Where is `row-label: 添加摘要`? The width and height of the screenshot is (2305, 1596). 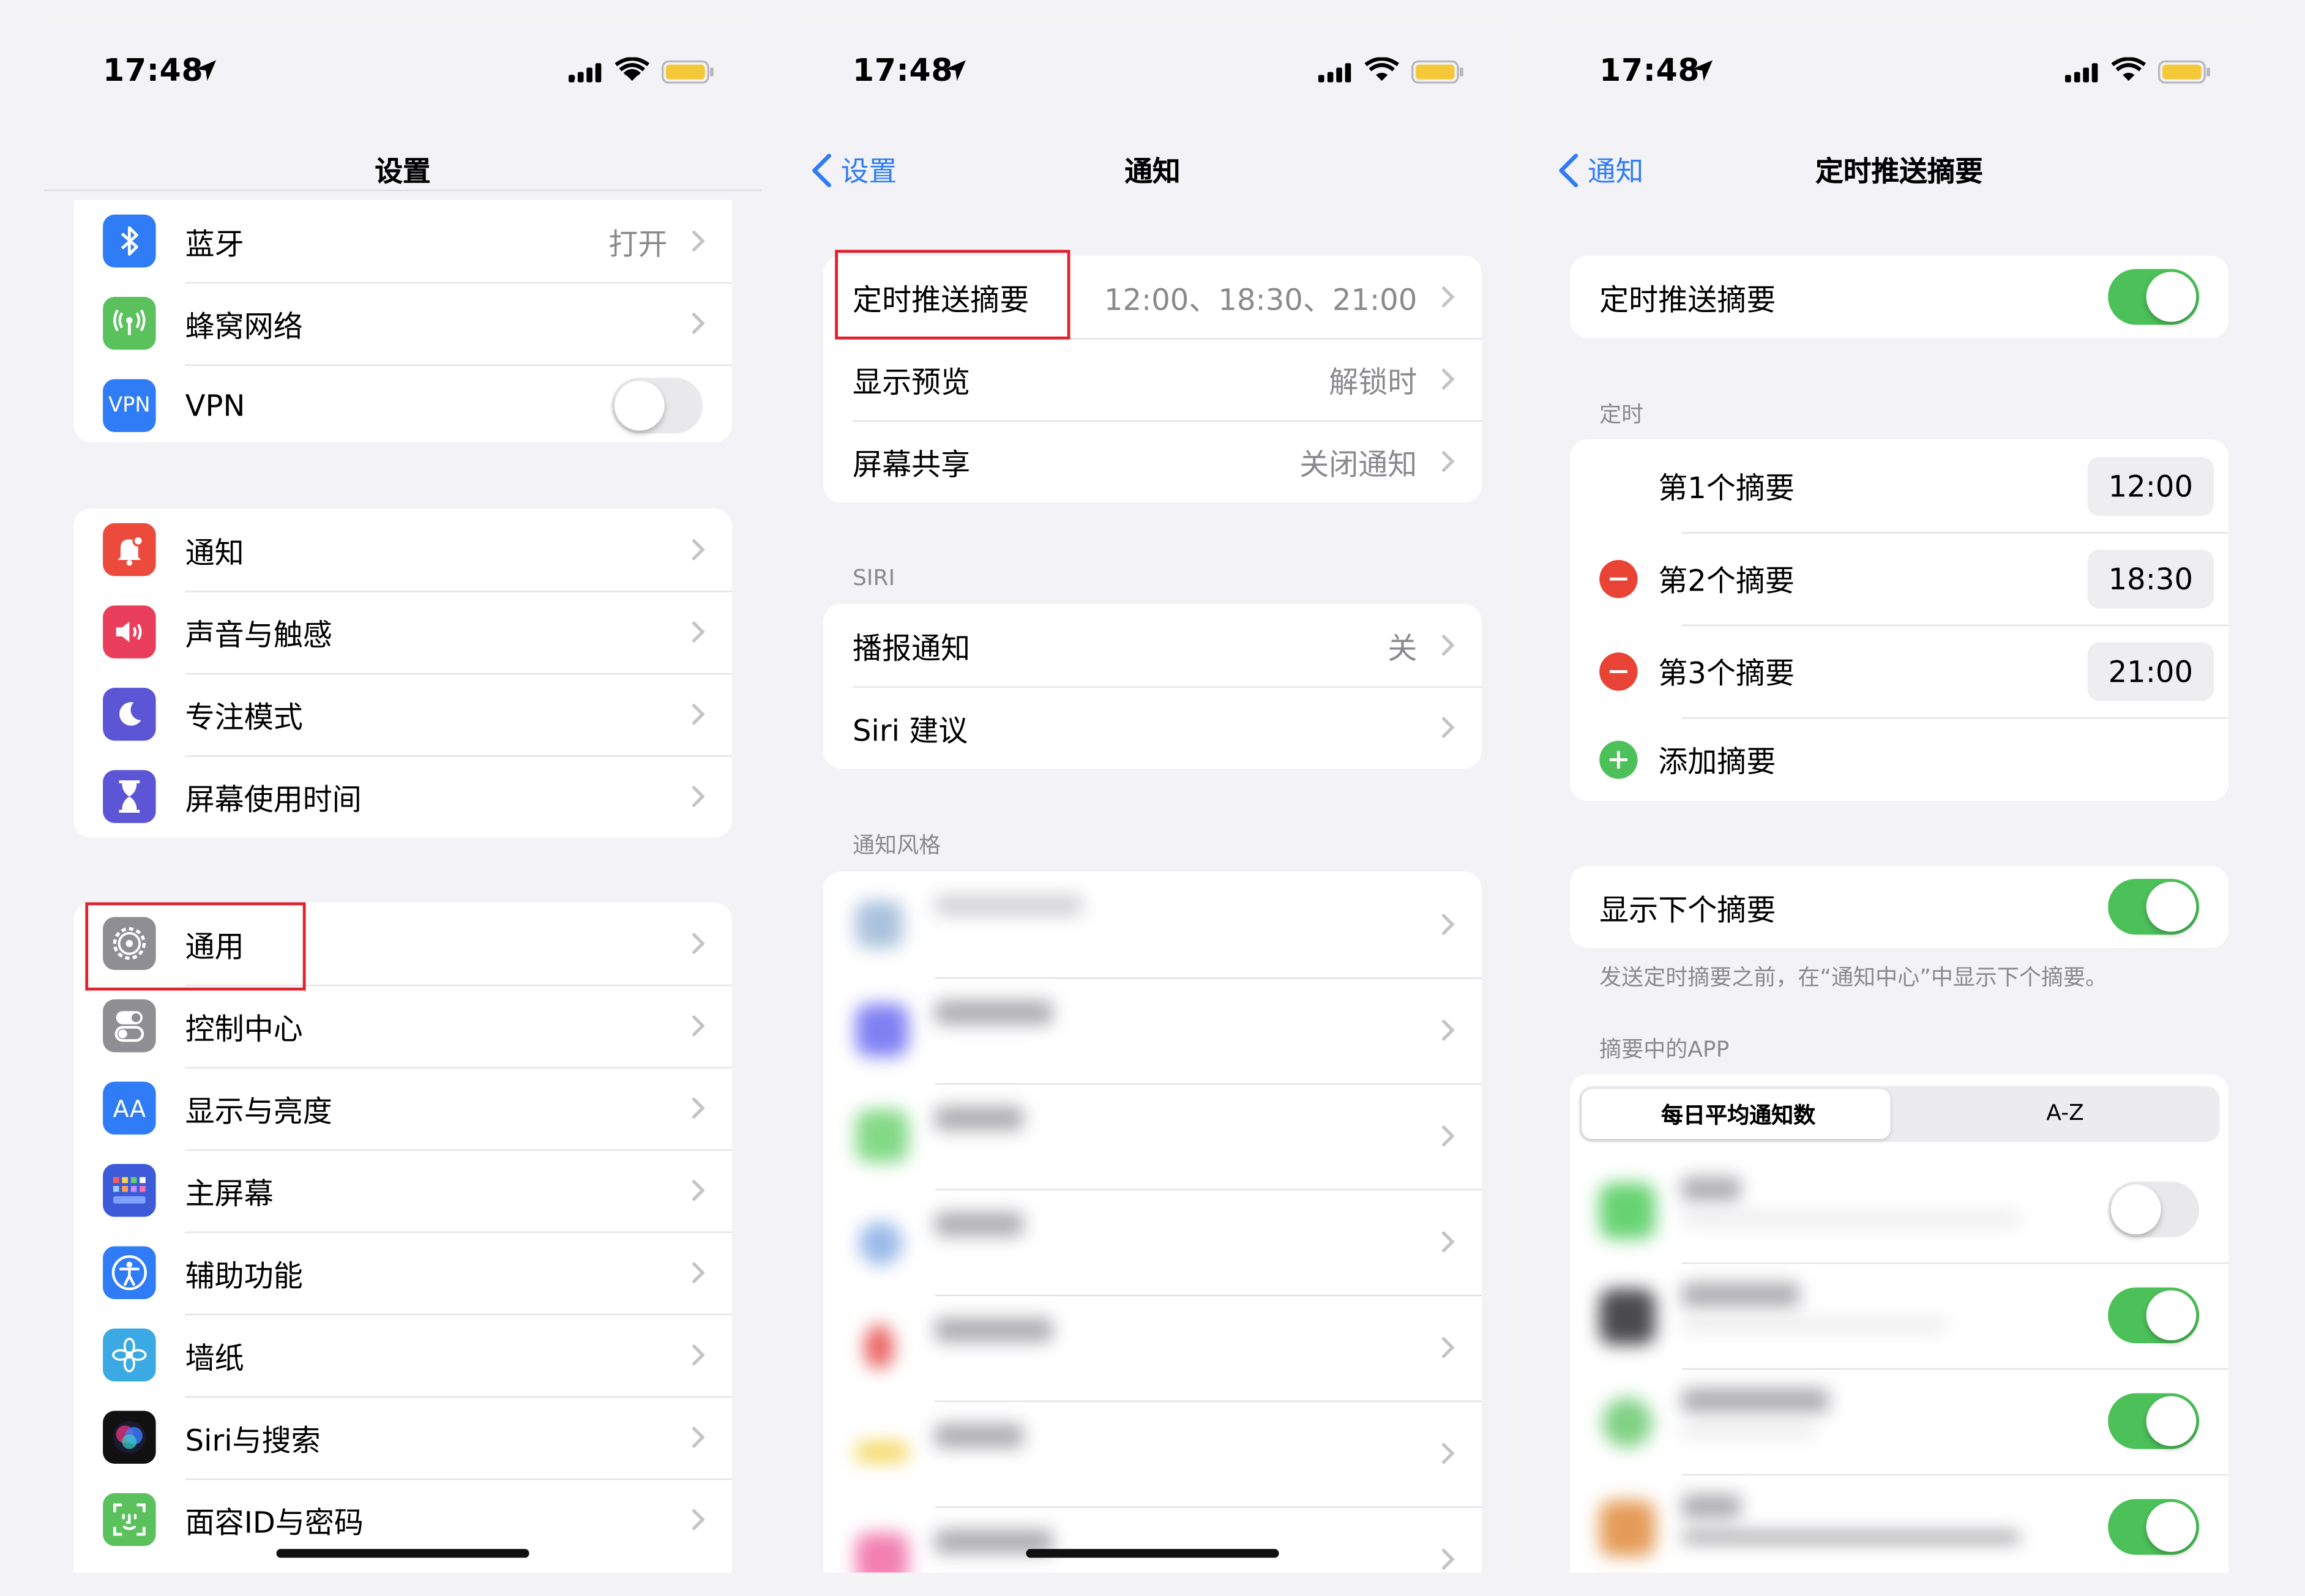 row-label: 添加摘要 is located at coordinates (1717, 761).